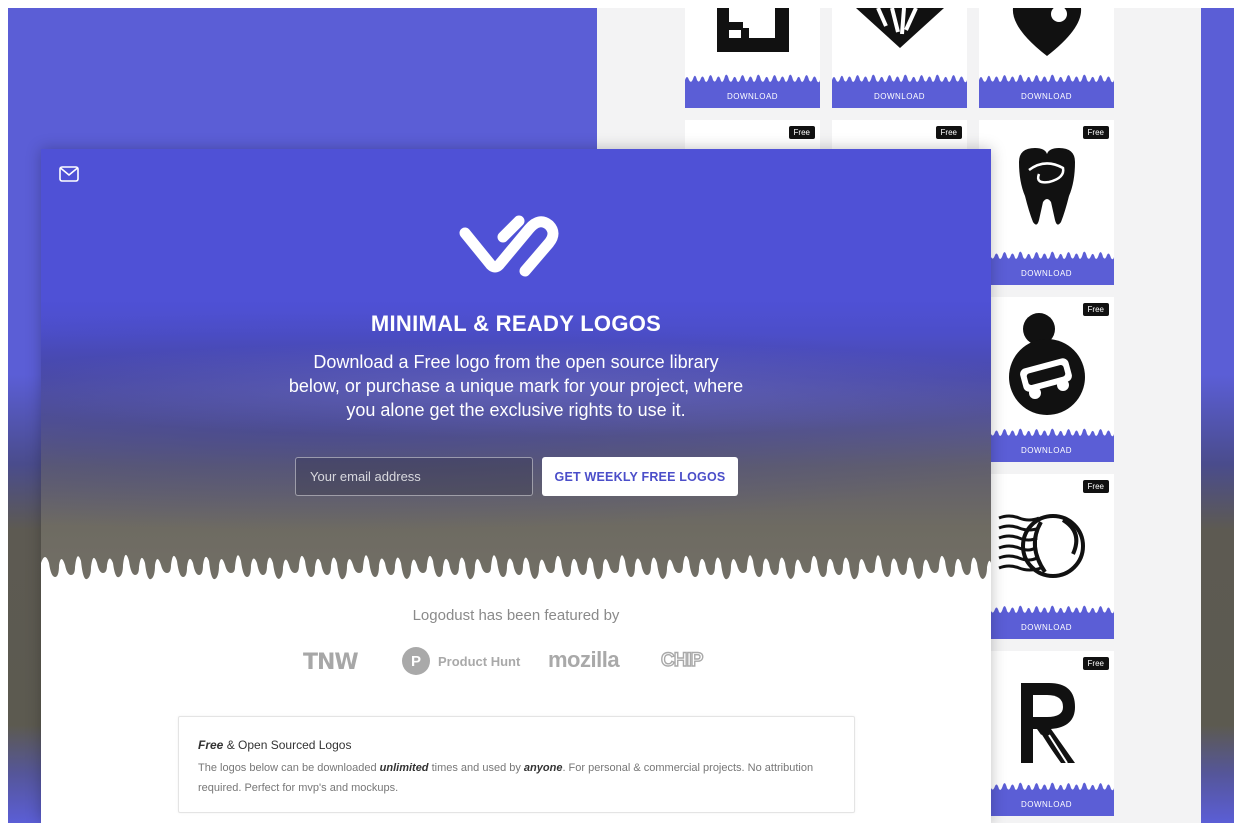  What do you see at coordinates (1046, 58) in the screenshot?
I see `logo-card-3: DOWNLOAD` at bounding box center [1046, 58].